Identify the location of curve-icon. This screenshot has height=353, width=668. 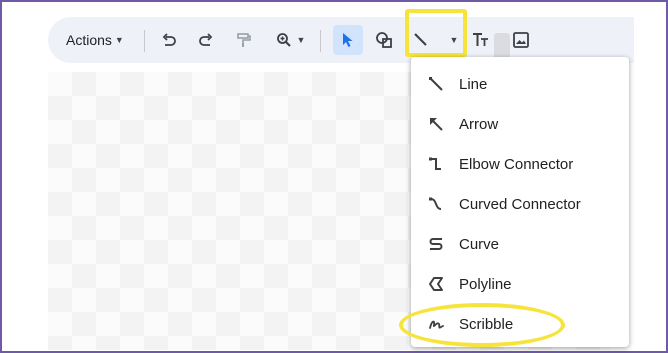
(436, 244).